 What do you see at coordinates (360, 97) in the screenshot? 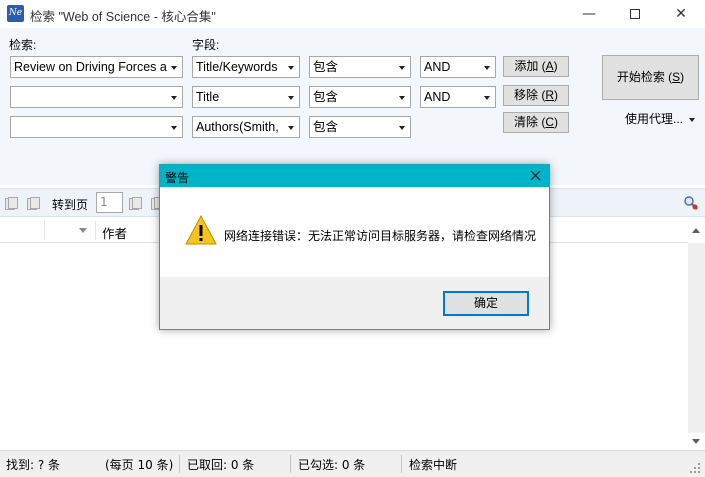
I see `match-select-2: 包含` at bounding box center [360, 97].